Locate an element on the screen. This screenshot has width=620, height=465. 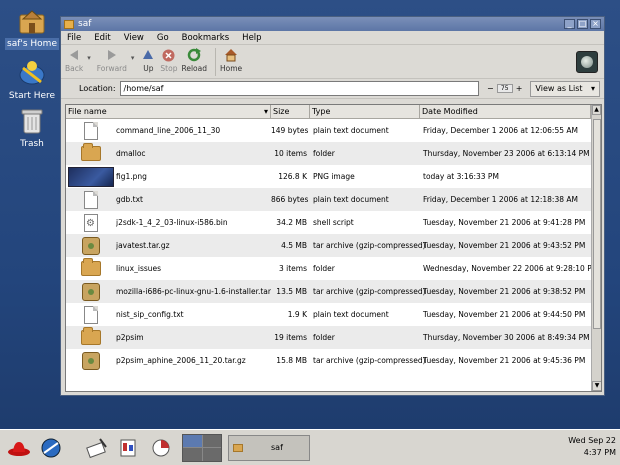
view-as-select: View as List ▾ is located at coordinates (565, 88).